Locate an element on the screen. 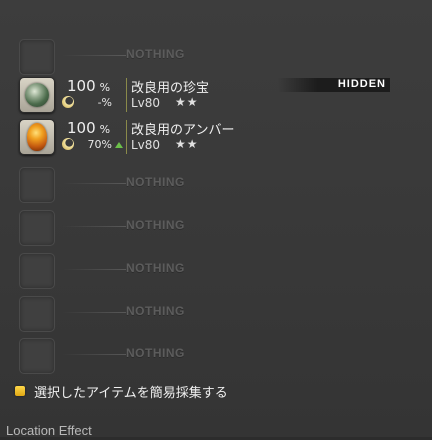 The width and height of the screenshot is (432, 440). item-name: 改良用の珍宝 is located at coordinates (170, 88).